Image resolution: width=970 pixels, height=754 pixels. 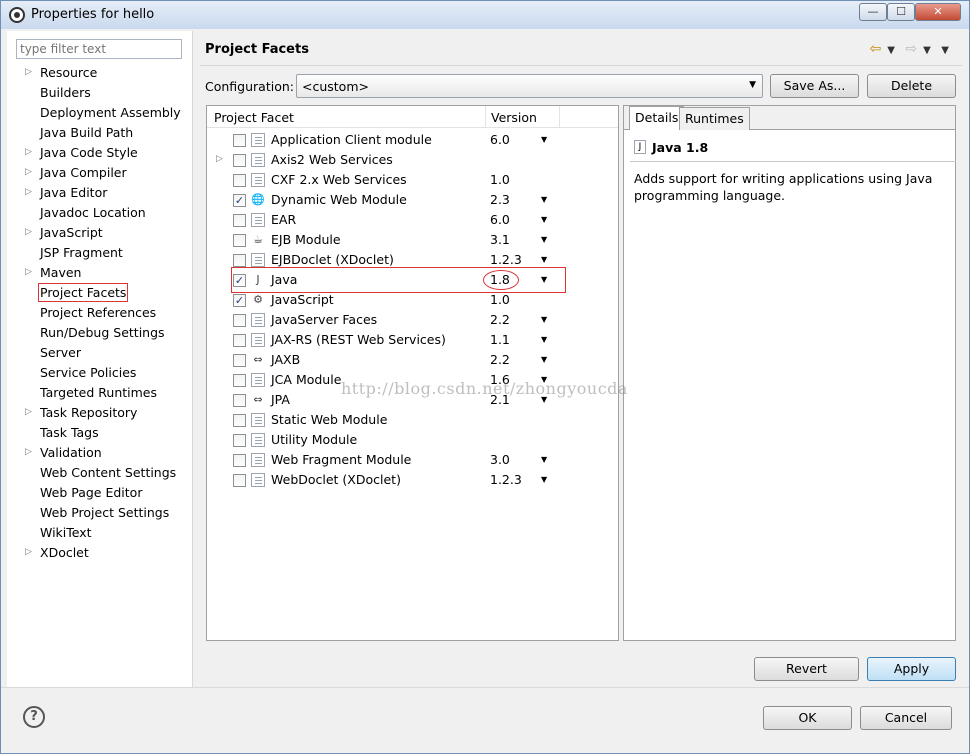 I want to click on sidebar-item: Deployment Assembly, so click(x=100, y=113).